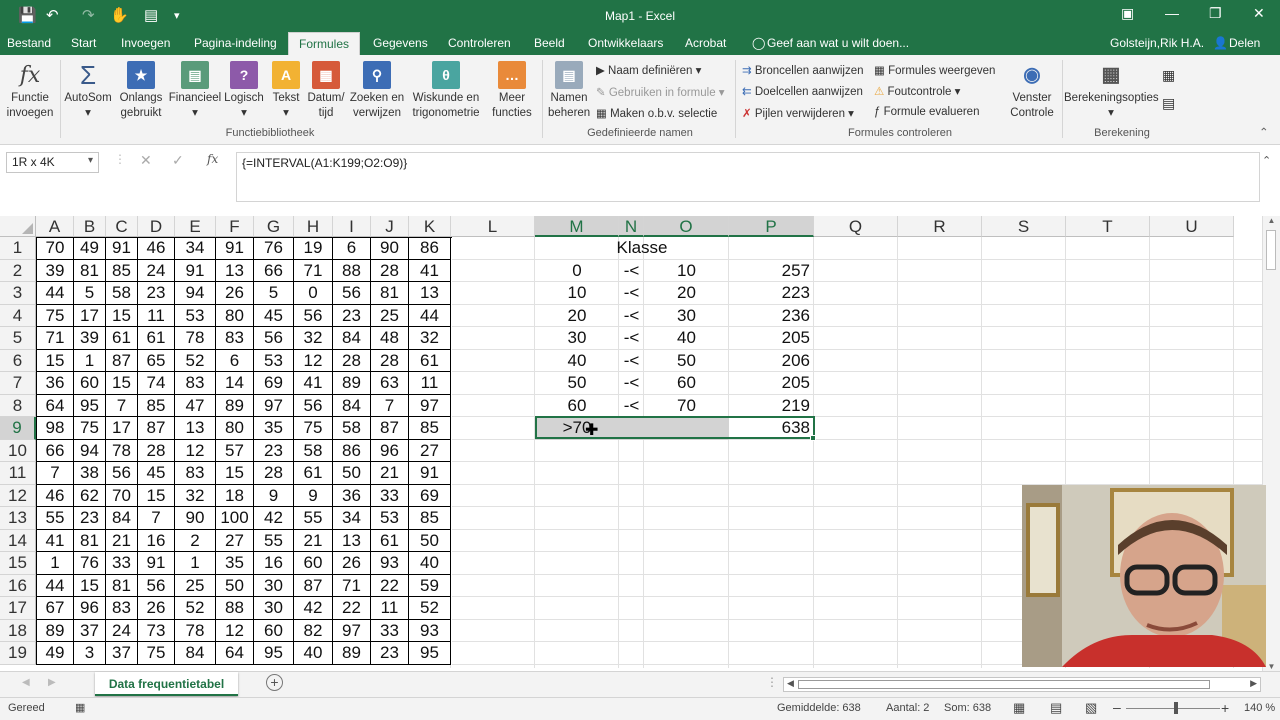 The width and height of the screenshot is (1280, 720). What do you see at coordinates (235, 653) in the screenshot?
I see `table-cell: 64` at bounding box center [235, 653].